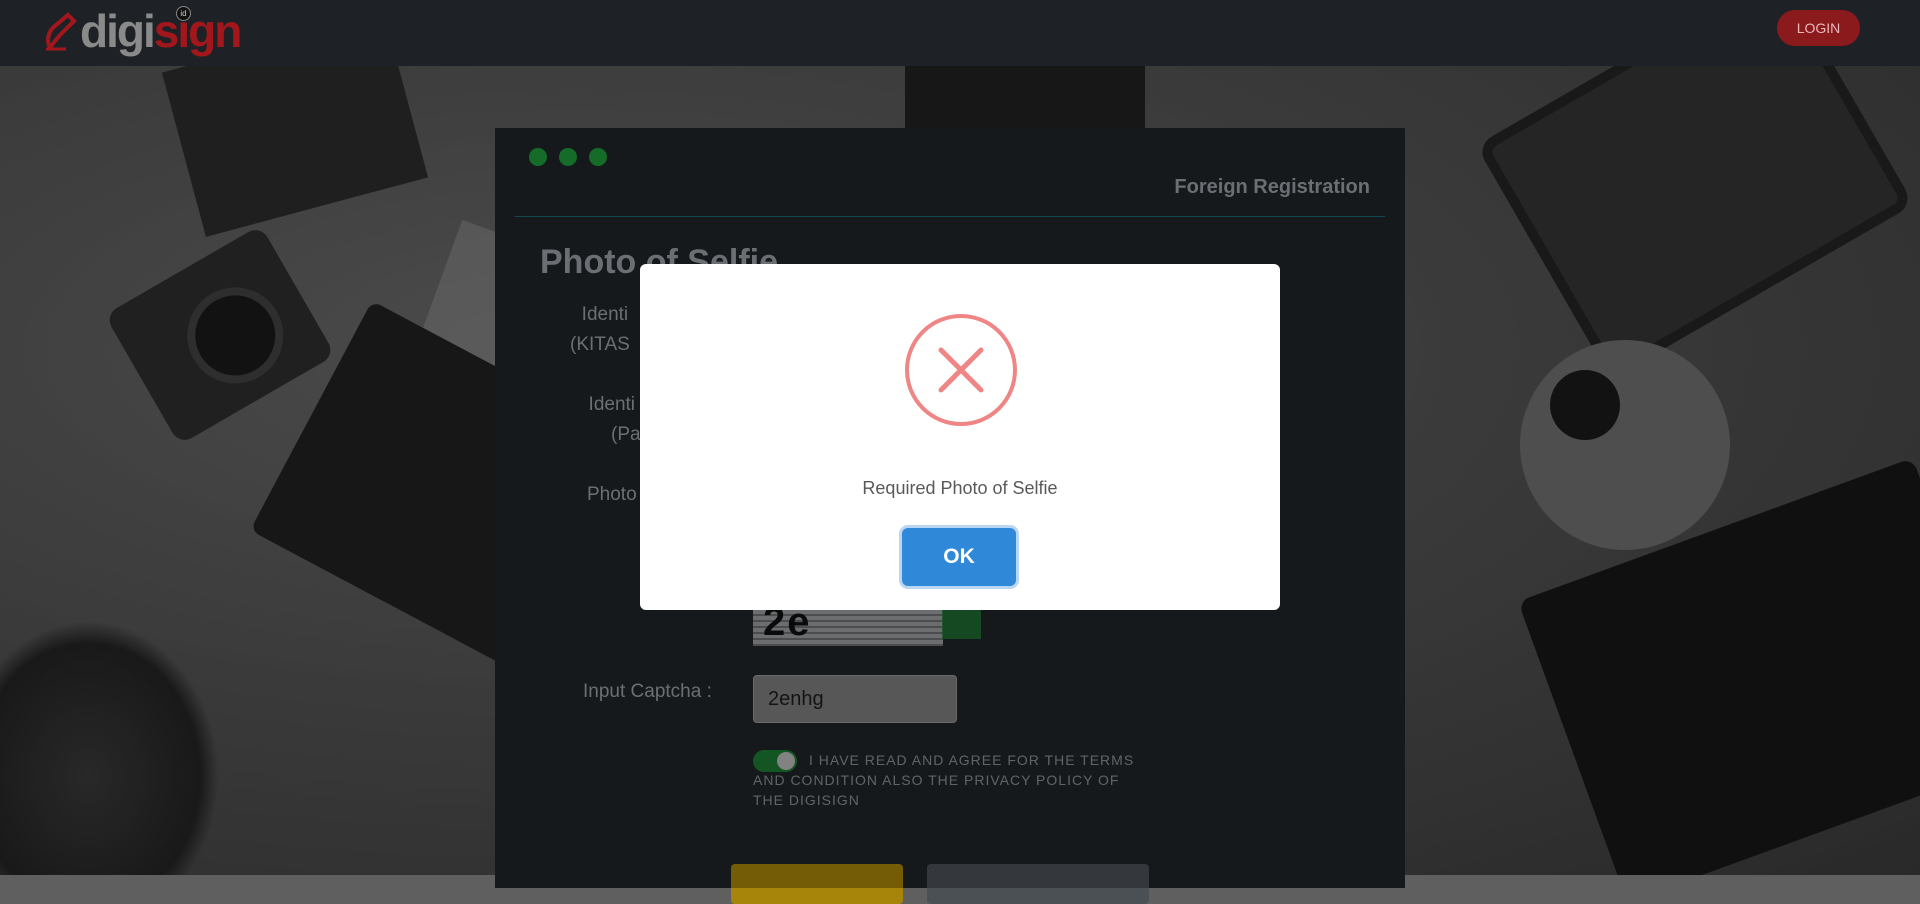  Describe the element at coordinates (960, 437) in the screenshot. I see `error-dialog: Required Photo of Selfie OK` at that location.